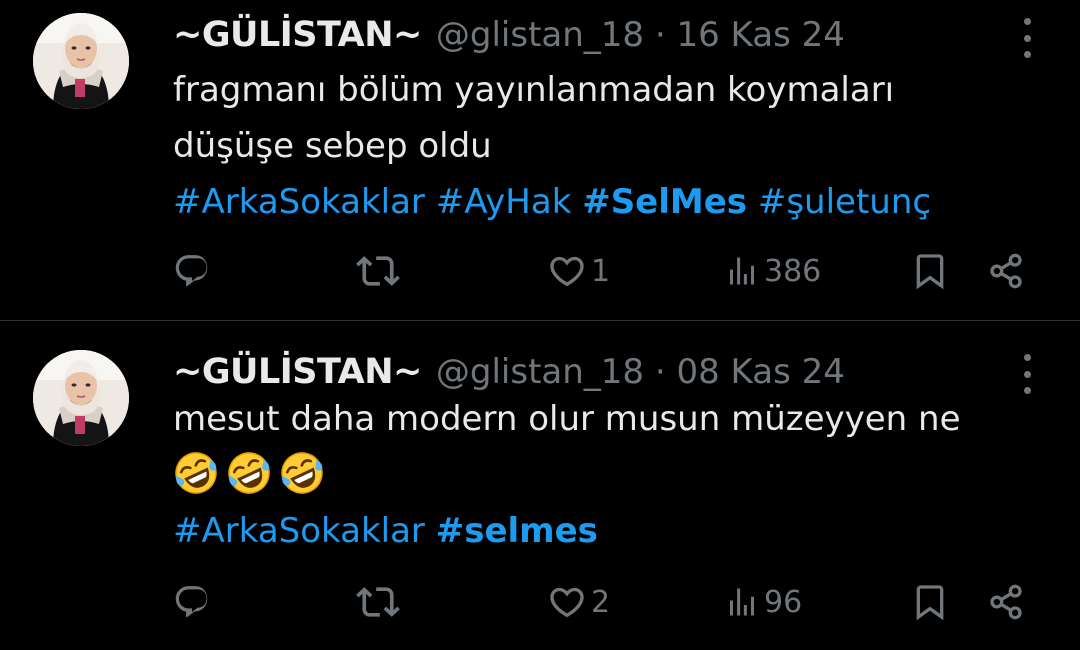 The image size is (1080, 650). Describe the element at coordinates (567, 419) in the screenshot. I see `text-line: mesut daha modern olur musun müzeyyen ne` at that location.